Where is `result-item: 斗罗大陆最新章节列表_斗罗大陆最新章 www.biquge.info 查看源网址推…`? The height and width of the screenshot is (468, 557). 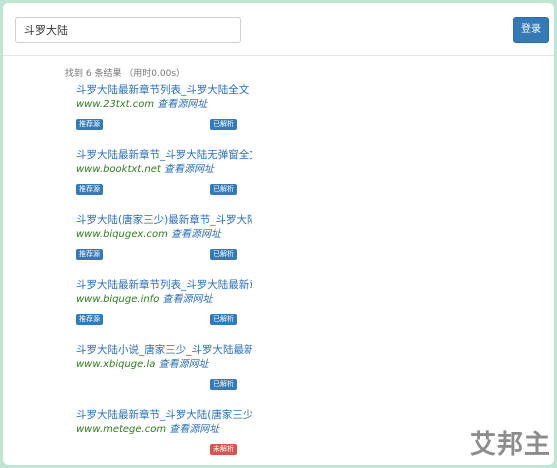
result-item: 斗罗大陆最新章节列表_斗罗大陆最新章 www.biquge.info 查看源网址推… is located at coordinates (166, 310).